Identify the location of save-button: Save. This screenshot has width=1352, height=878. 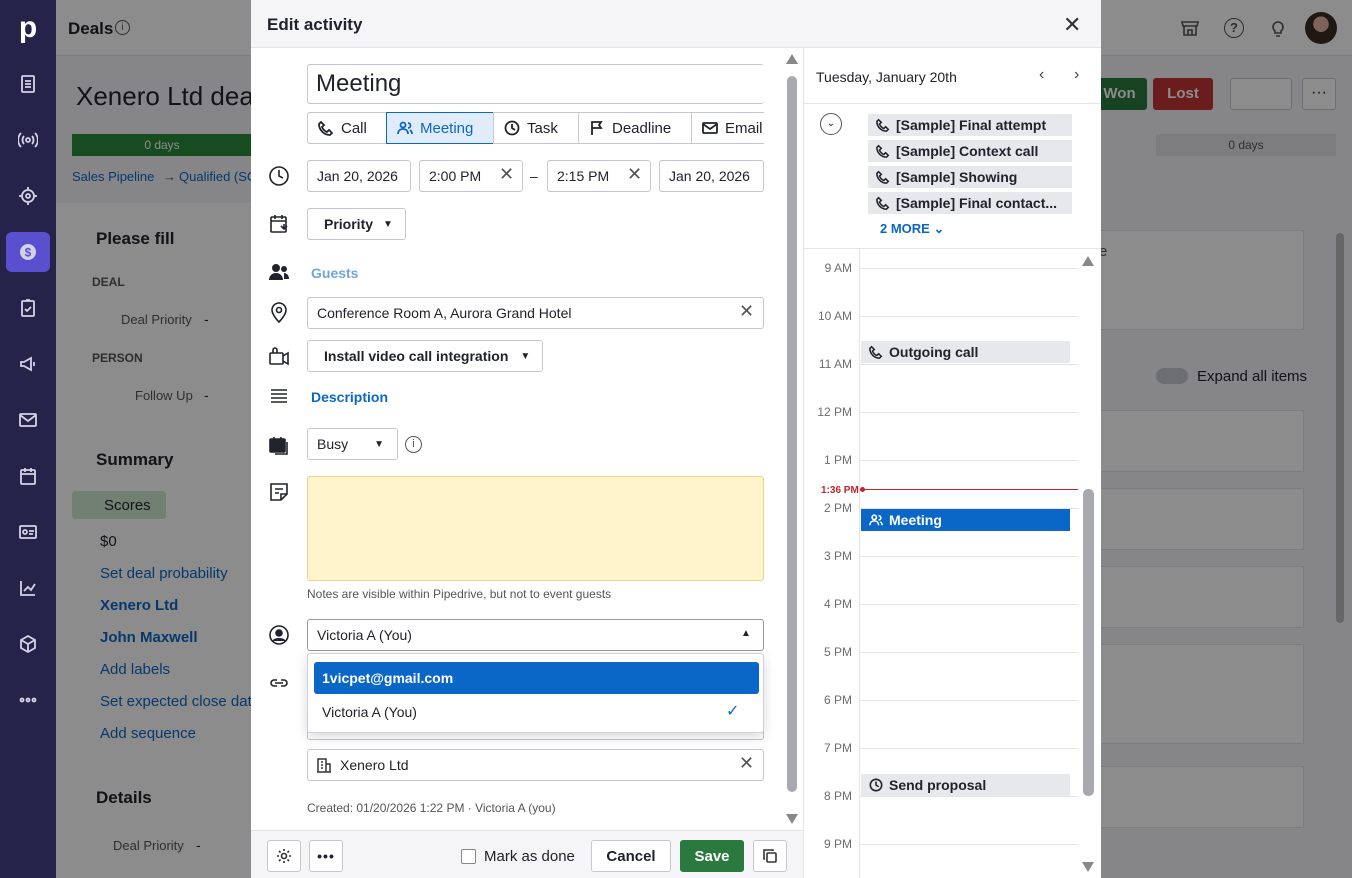
(712, 856).